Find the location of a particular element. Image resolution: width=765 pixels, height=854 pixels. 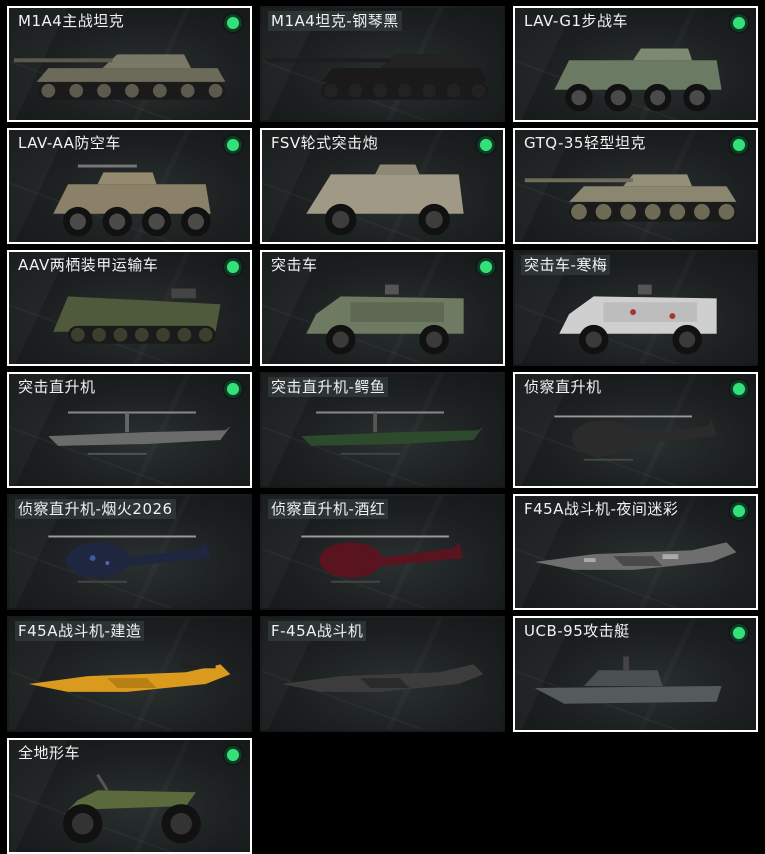

vehicle-name: M1A4坦克-钢琴黑 is located at coordinates (335, 21).